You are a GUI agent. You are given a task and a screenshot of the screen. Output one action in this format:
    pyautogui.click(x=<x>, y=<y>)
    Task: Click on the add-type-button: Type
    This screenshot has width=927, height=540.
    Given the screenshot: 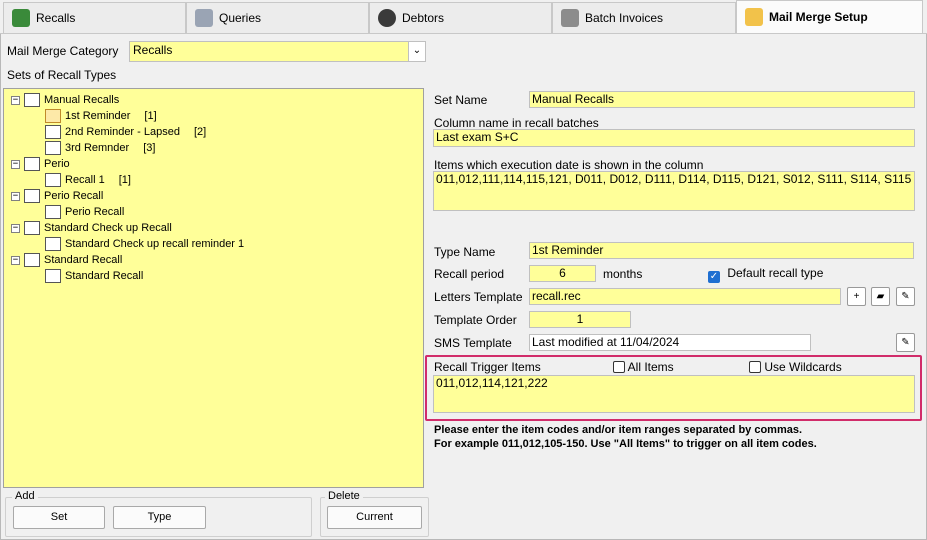 What is the action you would take?
    pyautogui.click(x=159, y=517)
    